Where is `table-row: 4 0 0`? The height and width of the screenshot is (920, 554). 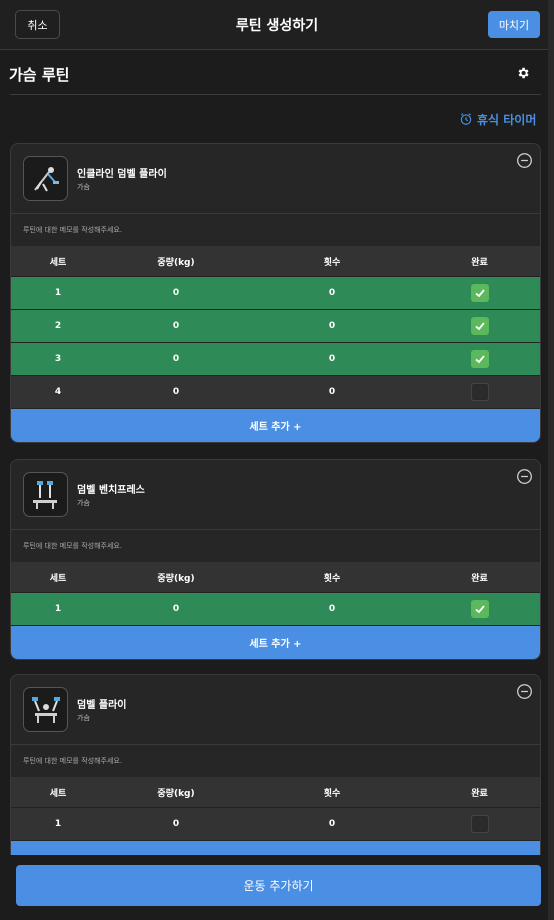 table-row: 4 0 0 is located at coordinates (275, 392).